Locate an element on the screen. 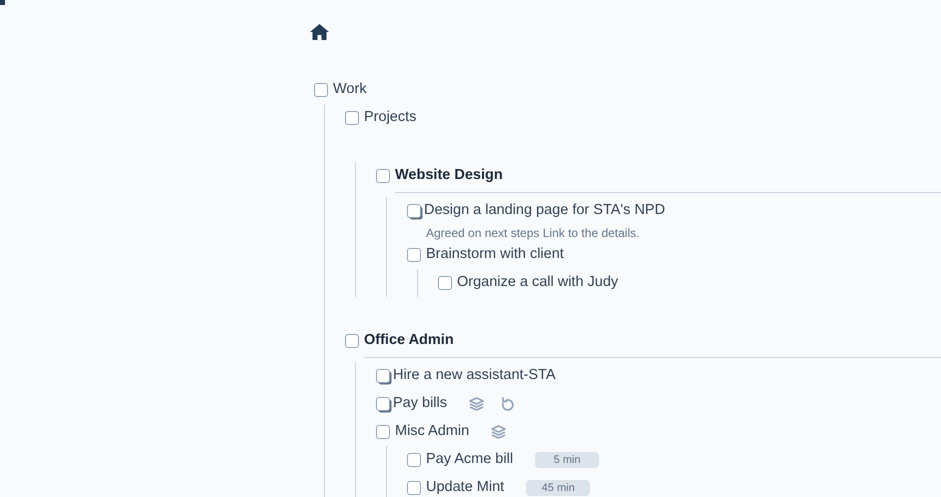 The height and width of the screenshot is (497, 941). task-label: Brainstorm with client is located at coordinates (495, 255).